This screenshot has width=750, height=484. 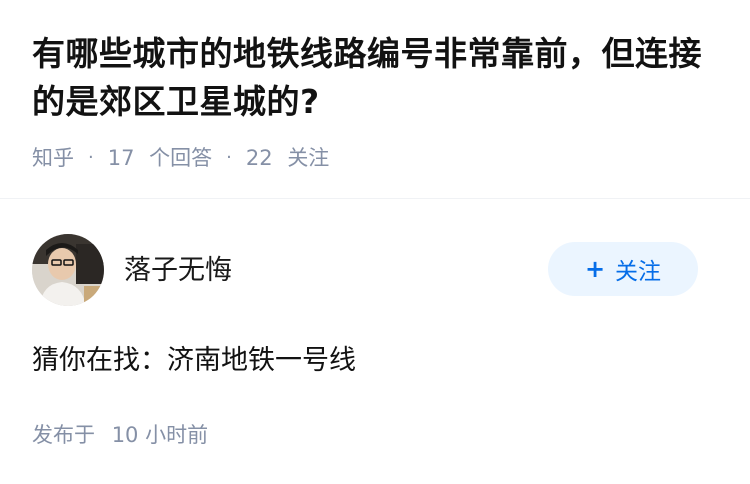 I want to click on source-label: 知乎, so click(x=53, y=157).